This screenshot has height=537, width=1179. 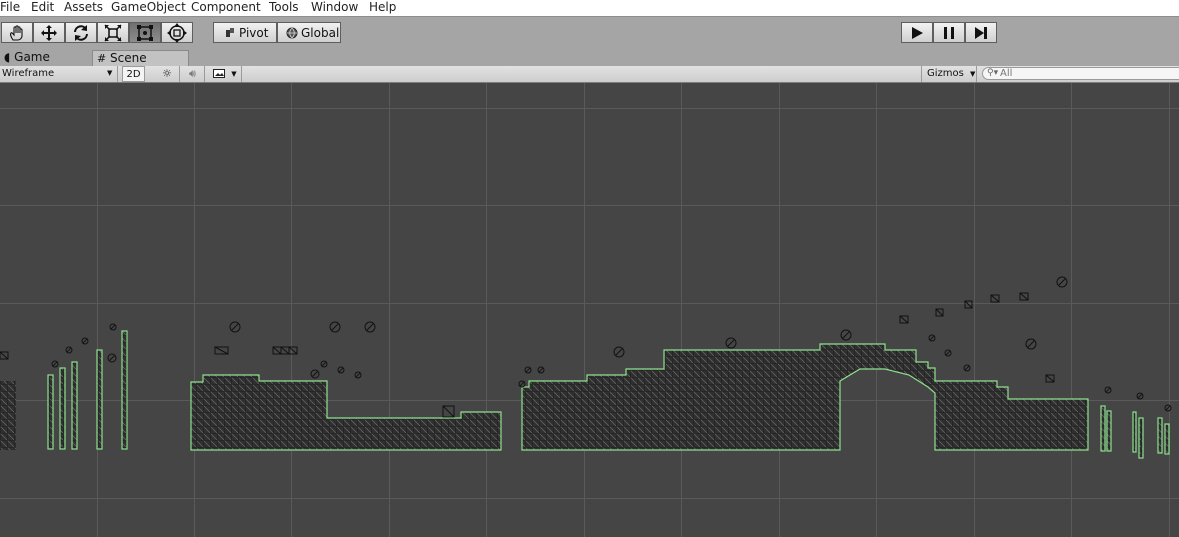 What do you see at coordinates (254, 32) in the screenshot?
I see `pivot-label: Pivot` at bounding box center [254, 32].